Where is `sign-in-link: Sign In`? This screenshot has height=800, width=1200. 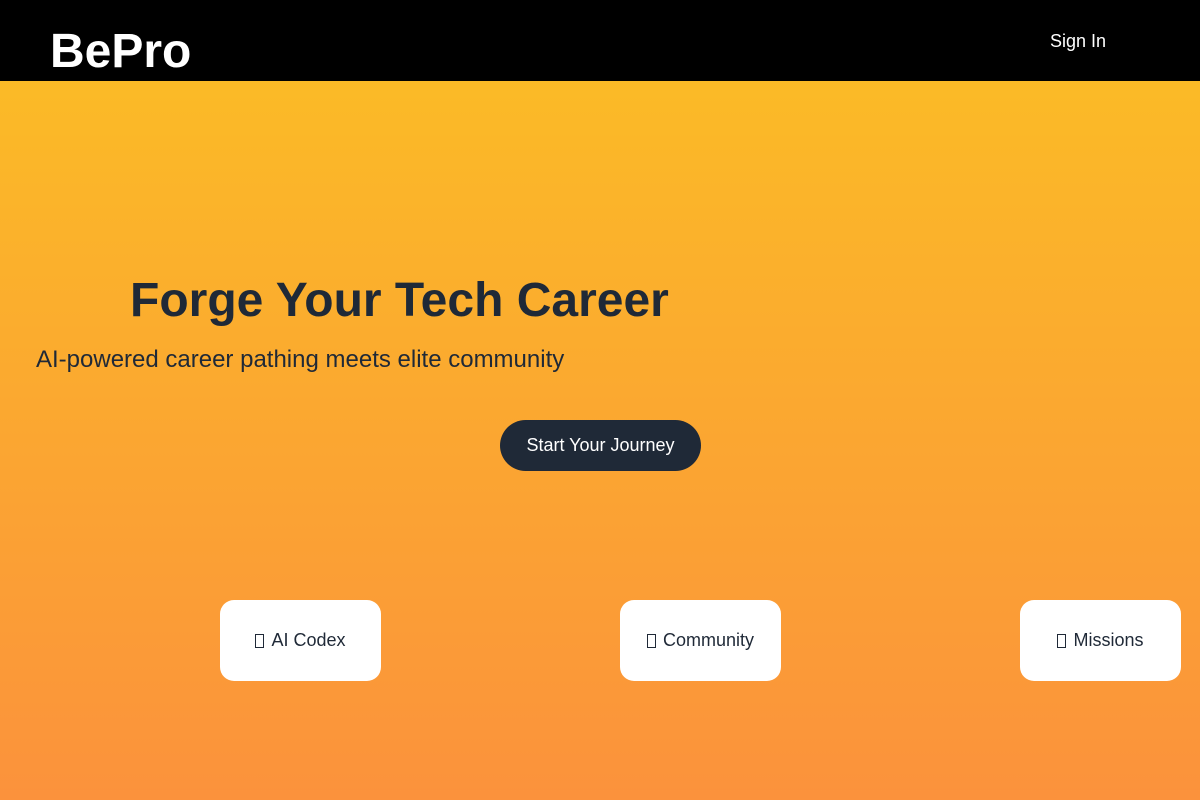
sign-in-link: Sign In is located at coordinates (1078, 41).